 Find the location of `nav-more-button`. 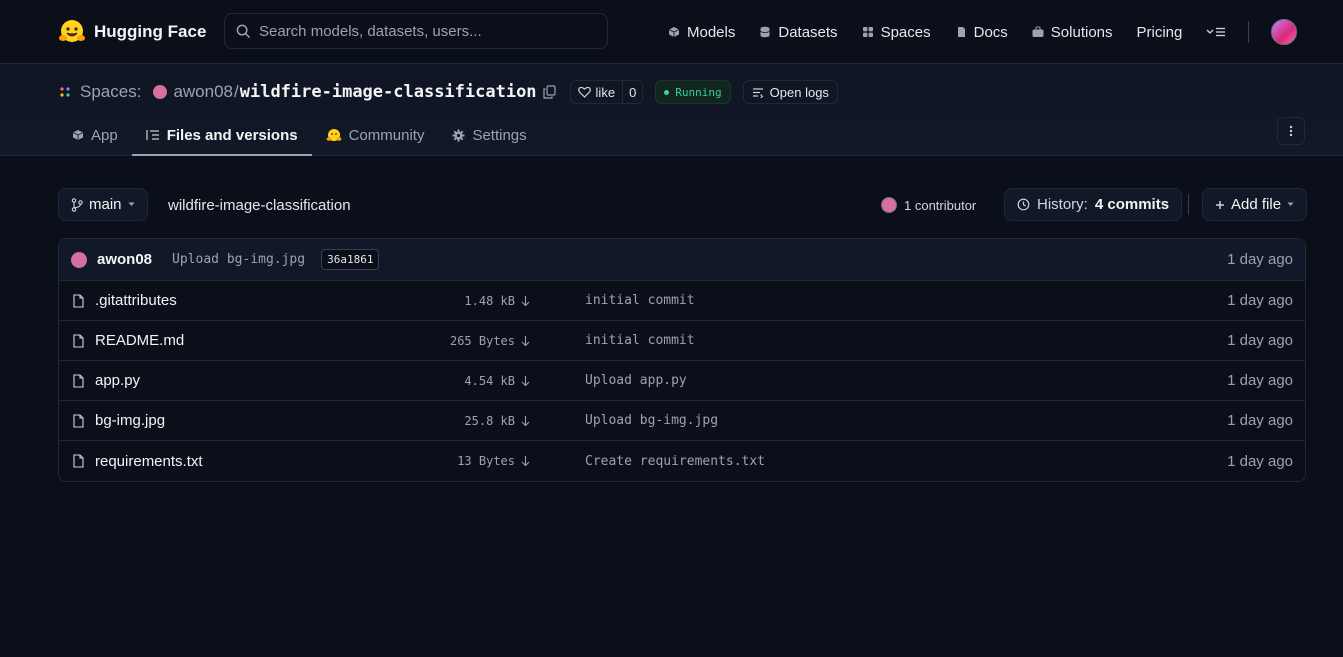

nav-more-button is located at coordinates (1216, 32).